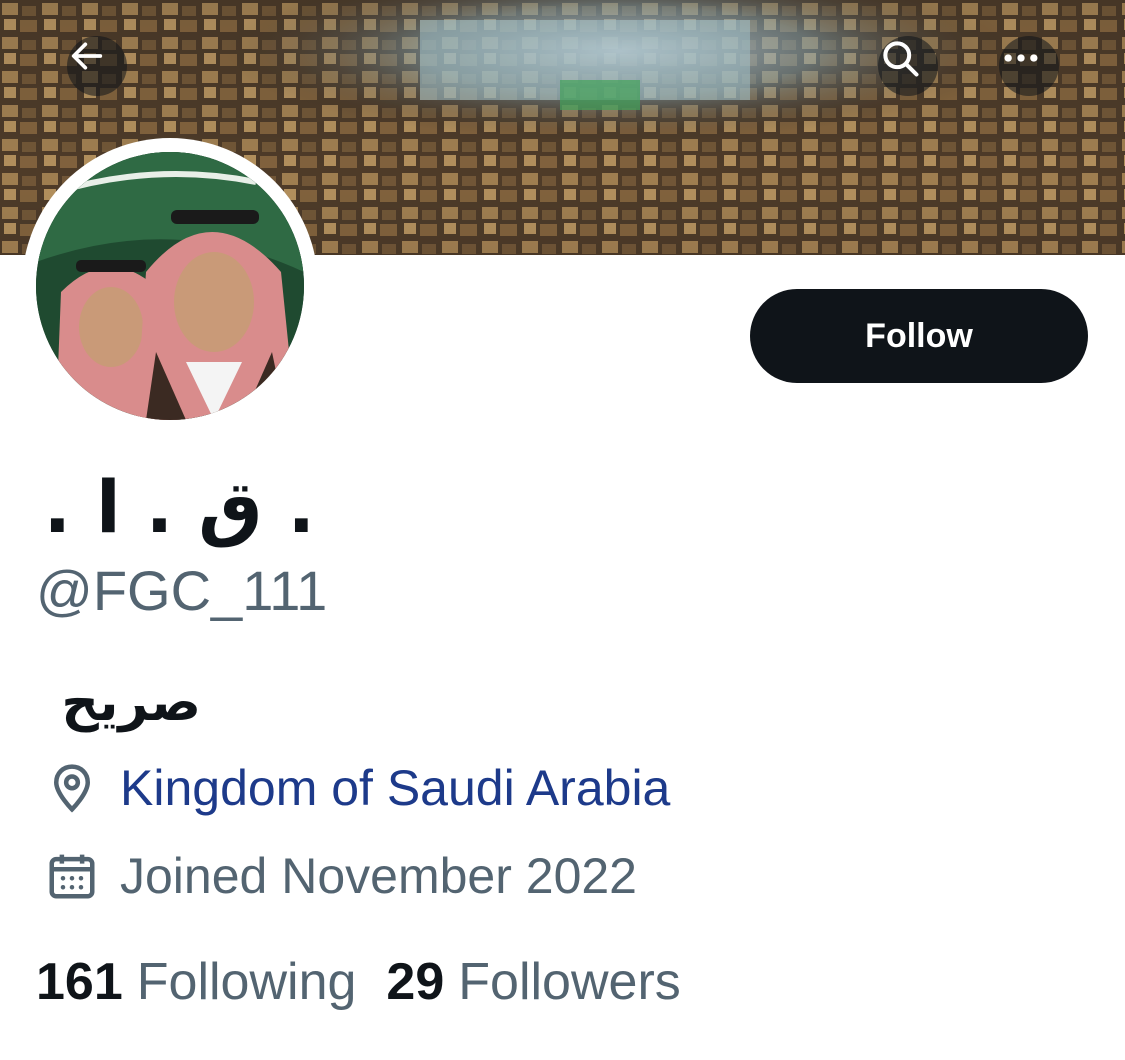 The height and width of the screenshot is (1060, 1125). What do you see at coordinates (415, 982) in the screenshot?
I see `followers-count: 29` at bounding box center [415, 982].